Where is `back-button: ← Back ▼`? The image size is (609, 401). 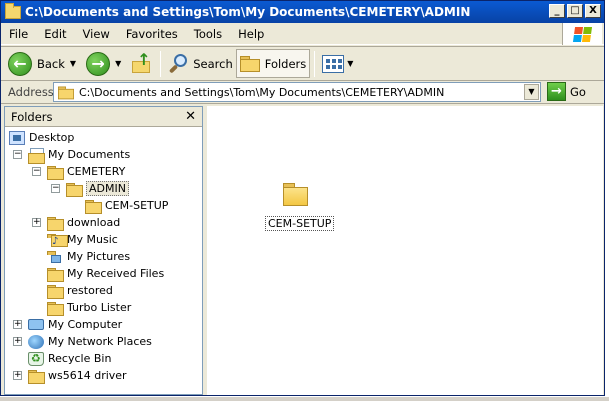 back-button: ← Back ▼ is located at coordinates (44, 63).